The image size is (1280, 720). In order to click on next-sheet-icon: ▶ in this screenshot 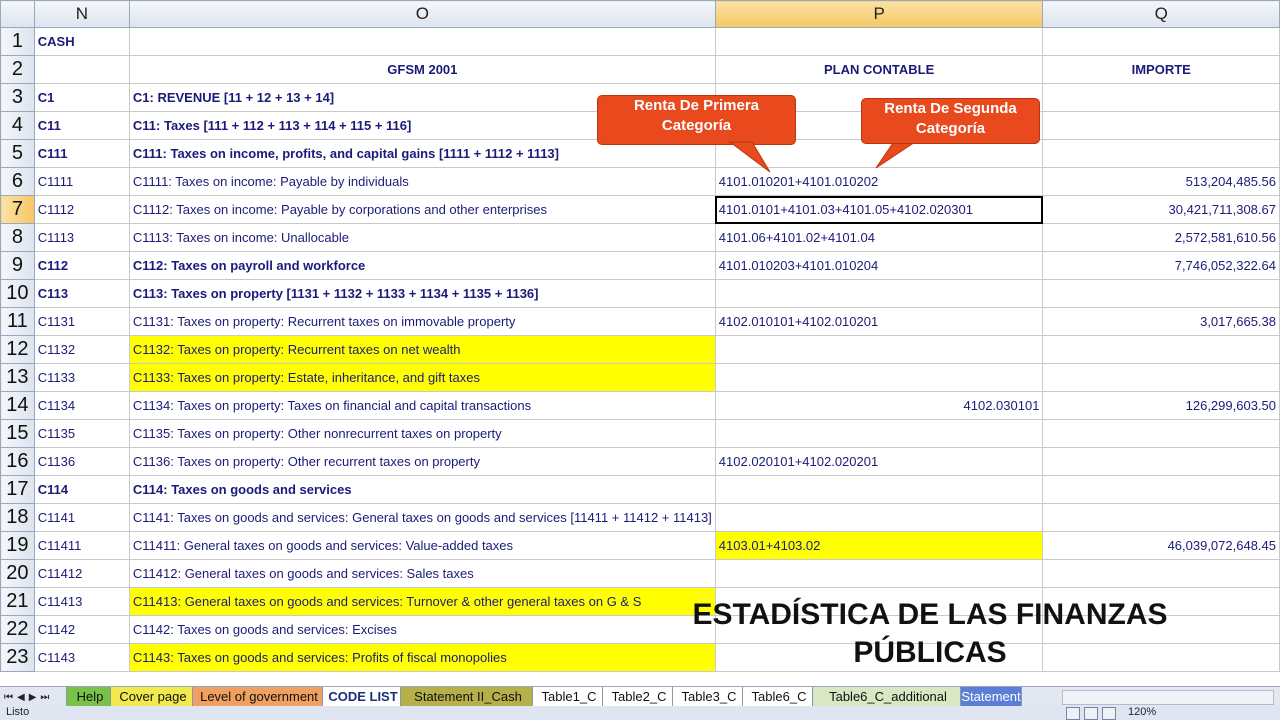, I will do `click(33, 697)`.